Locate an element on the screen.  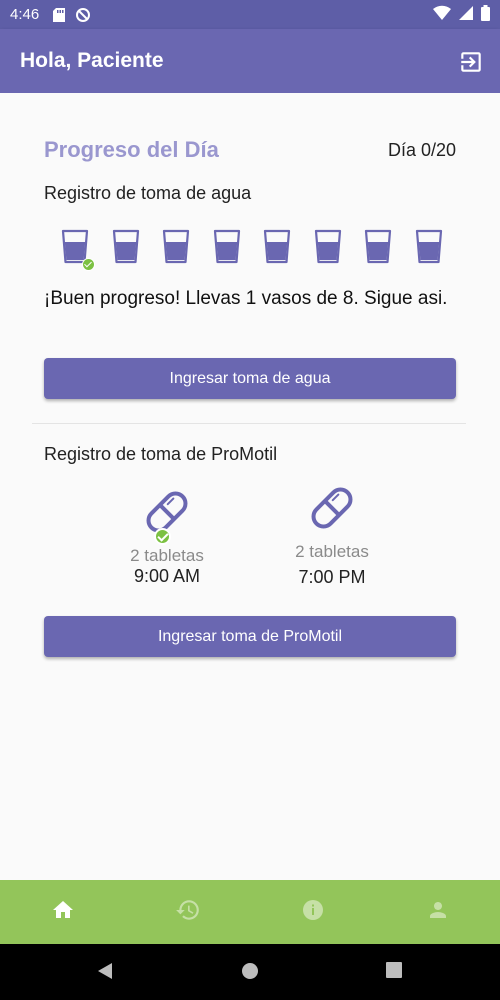
dose-time: 7:00 PM is located at coordinates (332, 577).